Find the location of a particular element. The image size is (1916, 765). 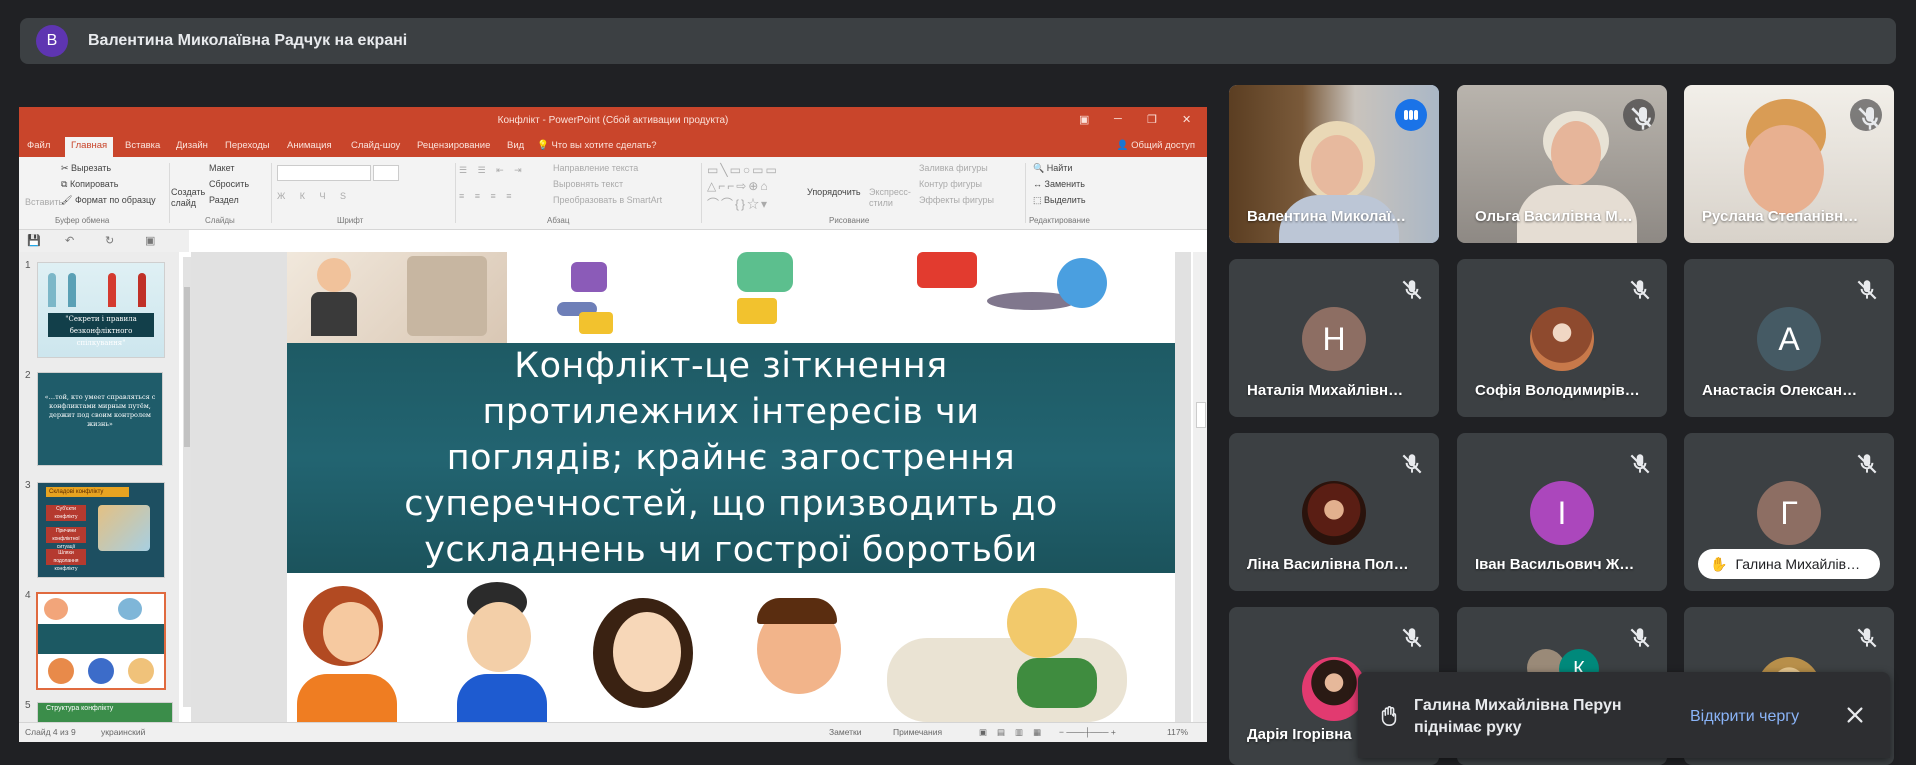

copy-label: Копировать is located at coordinates (94, 184).